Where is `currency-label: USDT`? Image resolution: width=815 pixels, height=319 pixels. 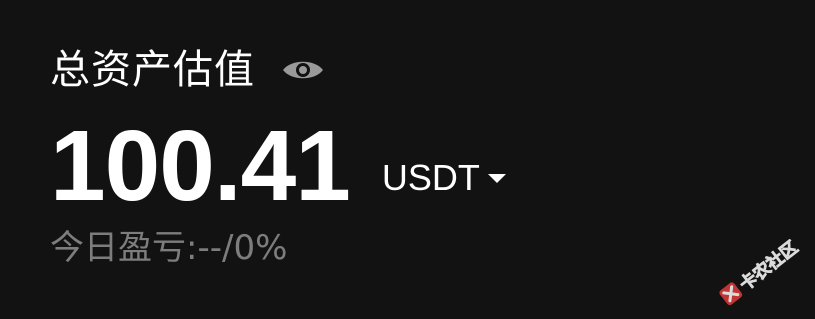
currency-label: USDT is located at coordinates (430, 177).